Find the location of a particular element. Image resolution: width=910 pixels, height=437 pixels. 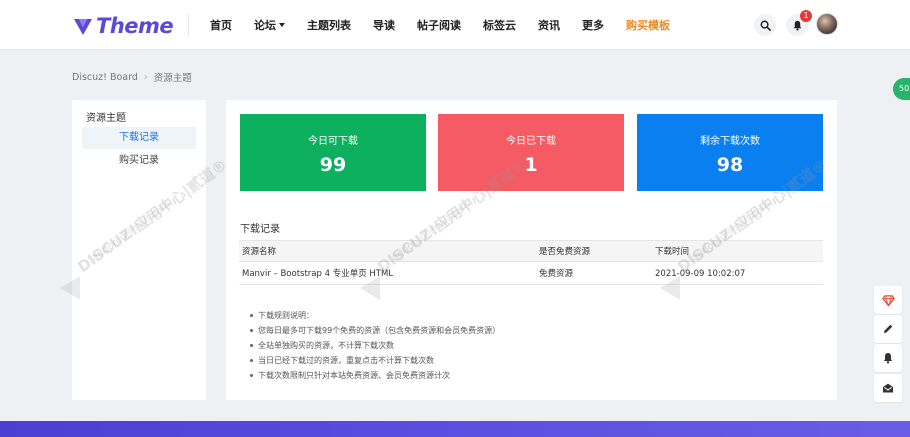

list-item: 下载次数限制只针对本站免费资源、会员免费资源计次 is located at coordinates (375, 375).